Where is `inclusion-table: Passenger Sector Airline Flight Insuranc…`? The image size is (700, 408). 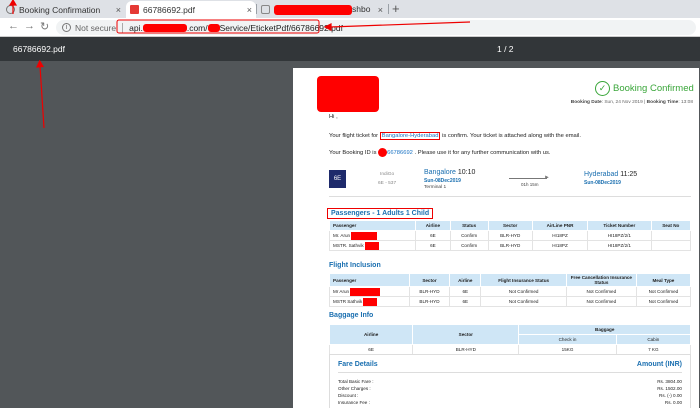 inclusion-table: Passenger Sector Airline Flight Insuranc… is located at coordinates (510, 290).